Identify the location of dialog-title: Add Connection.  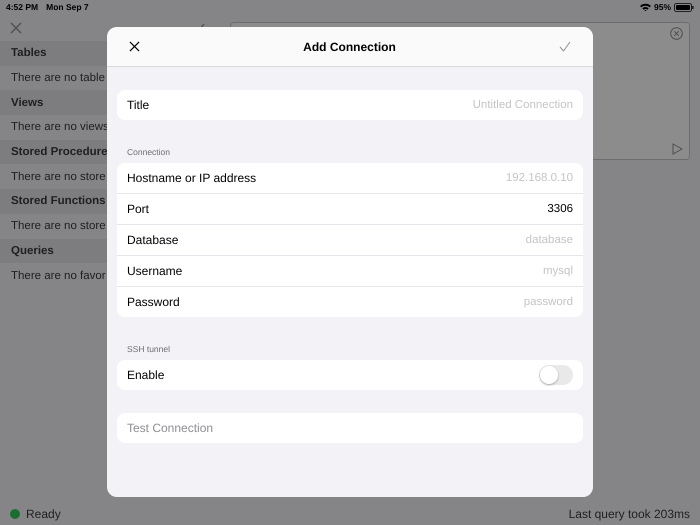
(349, 47).